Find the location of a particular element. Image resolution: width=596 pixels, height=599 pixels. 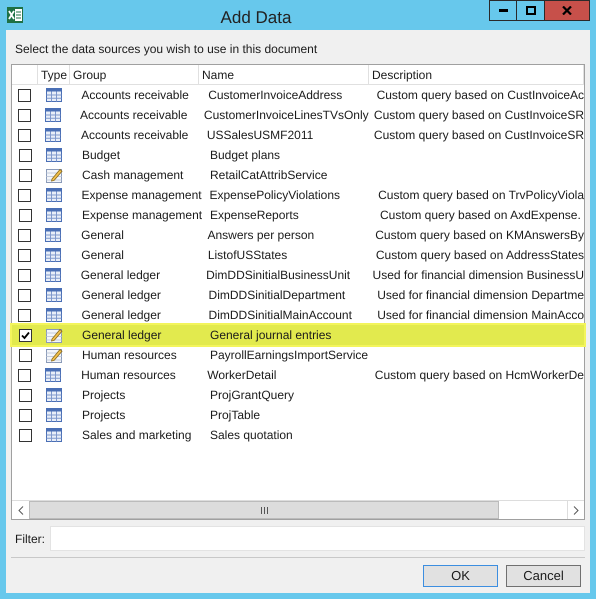

table-row: General ledger DimDDSinitialDepartment Used for financial dimension Departme is located at coordinates (298, 295).